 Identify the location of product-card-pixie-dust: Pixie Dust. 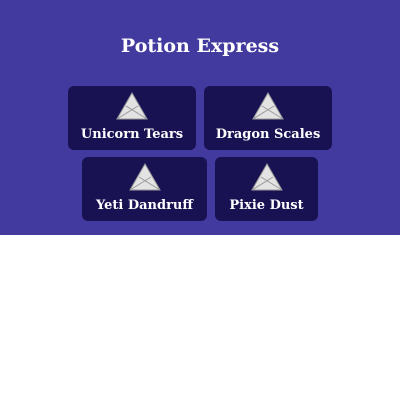
(266, 189).